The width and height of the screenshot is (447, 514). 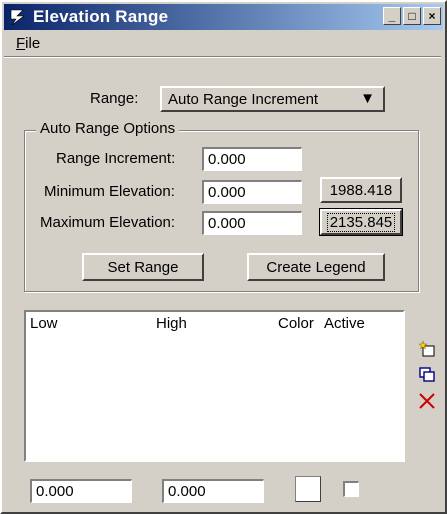 What do you see at coordinates (101, 16) in the screenshot?
I see `window-title: Elevation Range` at bounding box center [101, 16].